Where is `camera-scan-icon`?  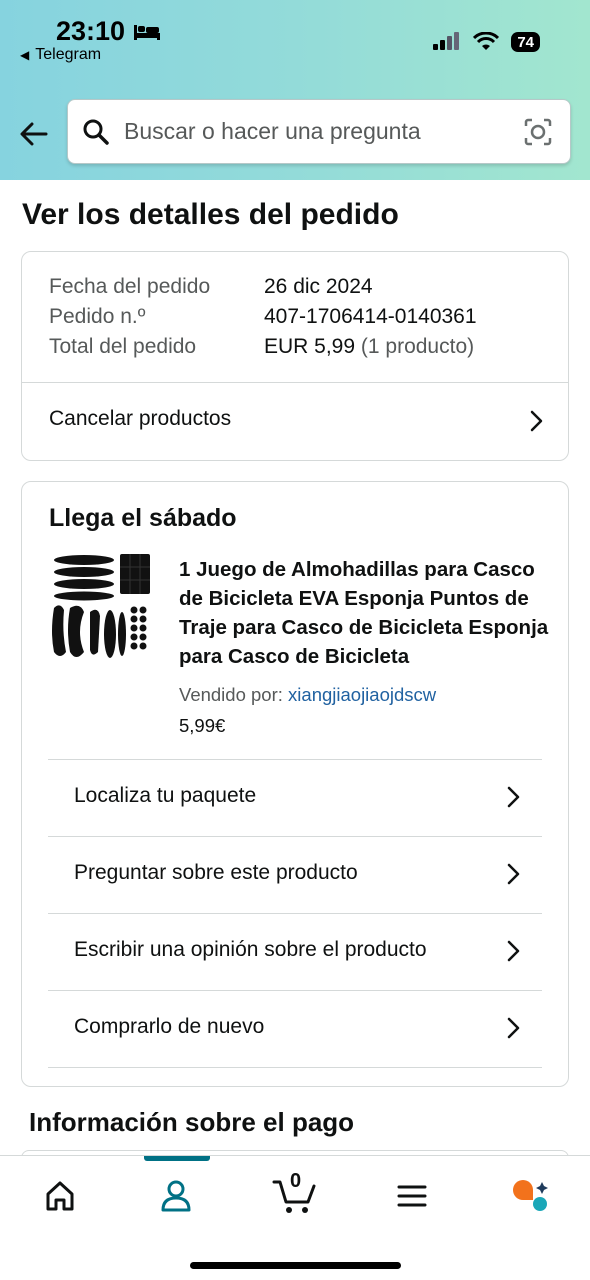 camera-scan-icon is located at coordinates (538, 132).